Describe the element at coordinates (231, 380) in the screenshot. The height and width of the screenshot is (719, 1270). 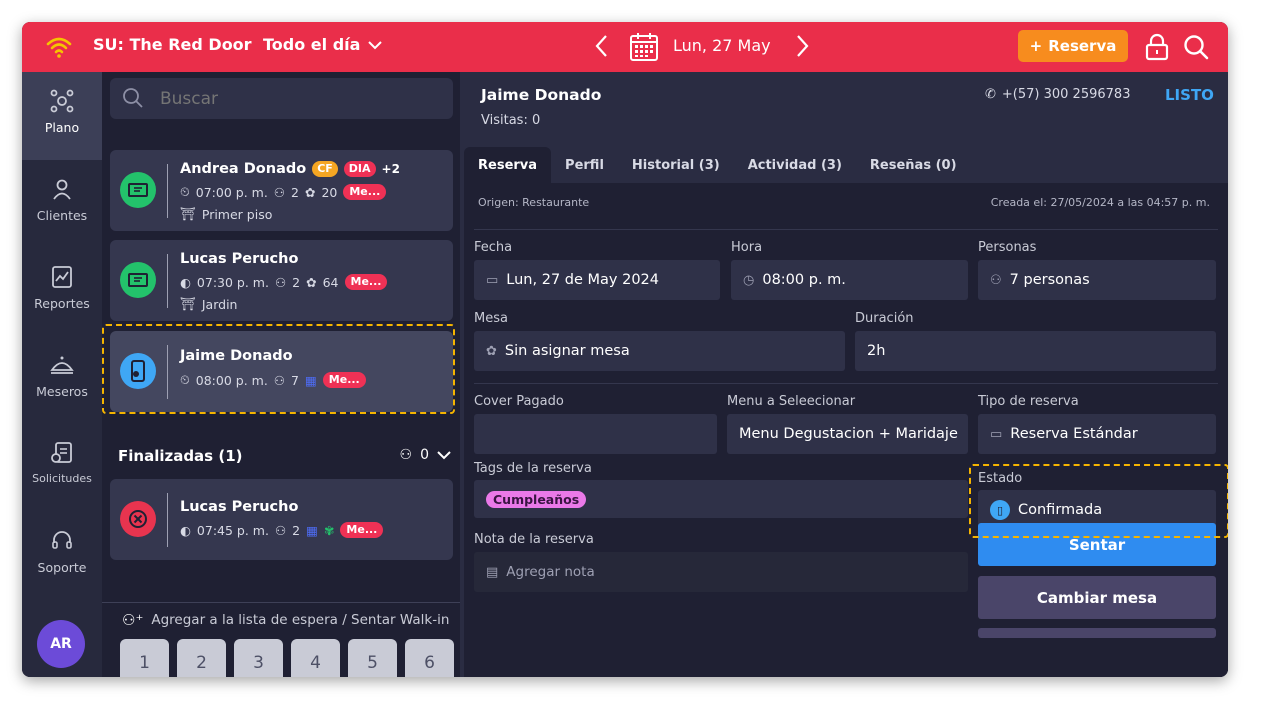
I see `reservation-time: 08:00 p. m.` at that location.